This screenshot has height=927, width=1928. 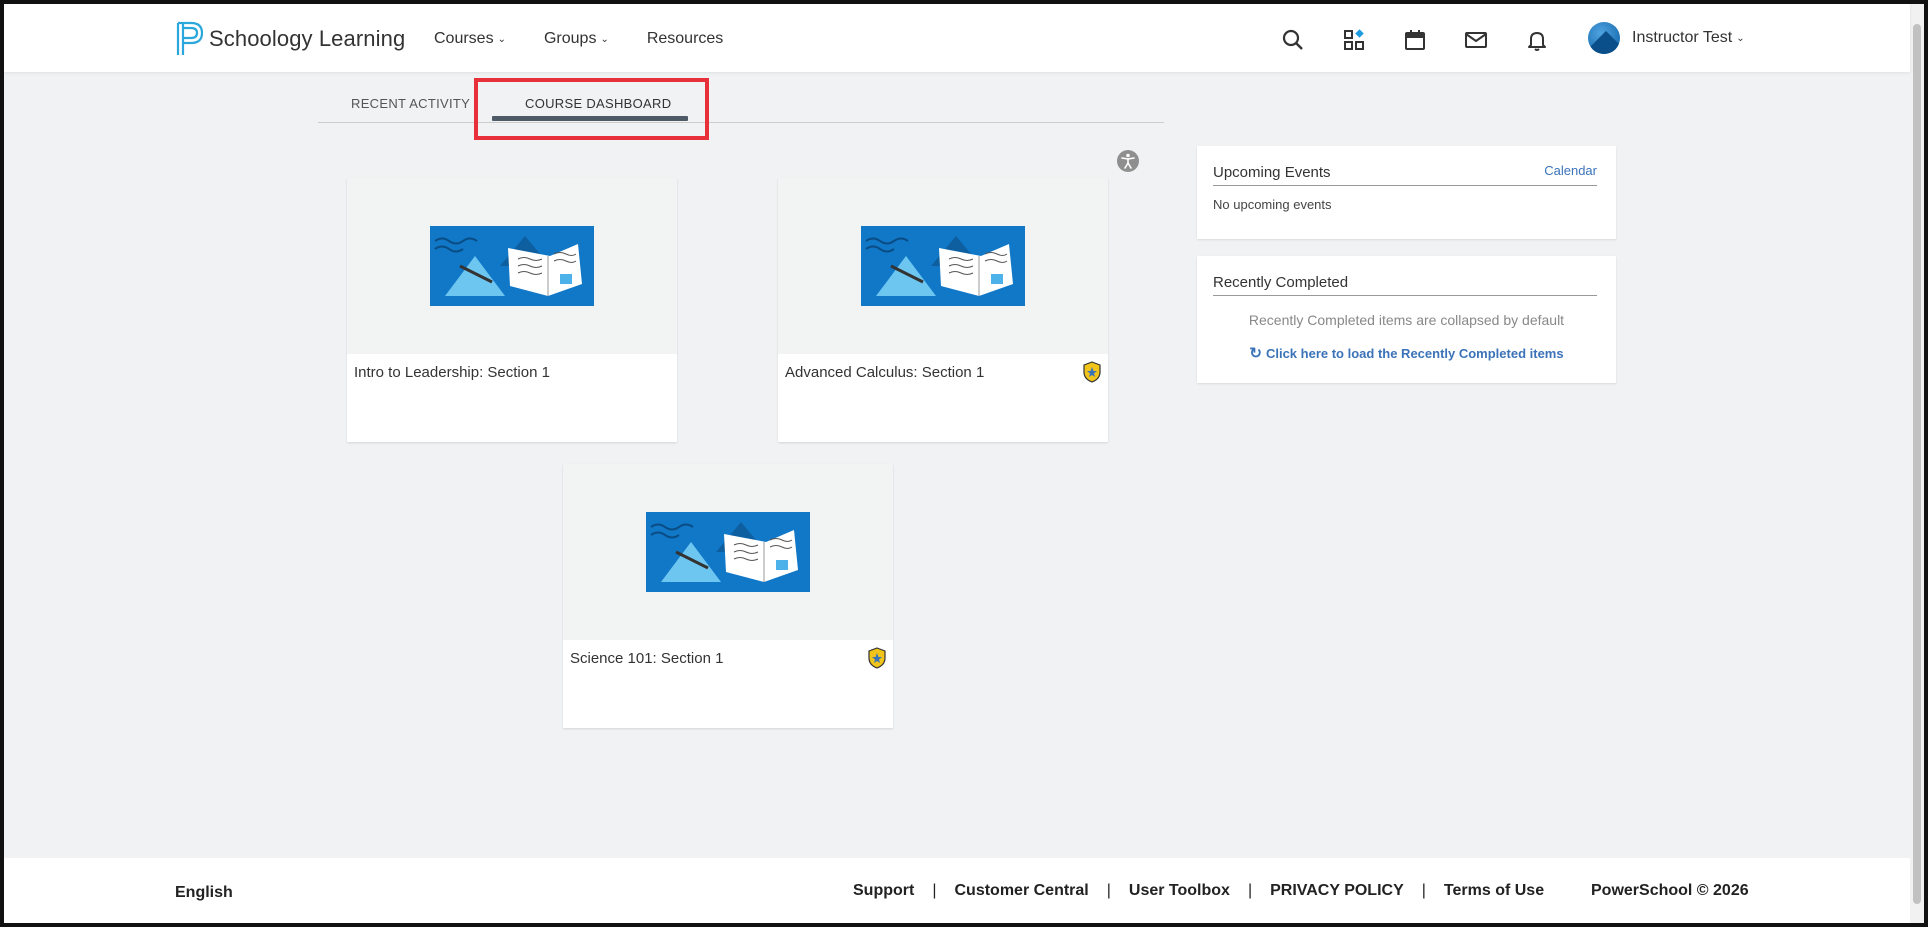 I want to click on tab-recent-activity: RECENT ACTIVITY, so click(x=410, y=103).